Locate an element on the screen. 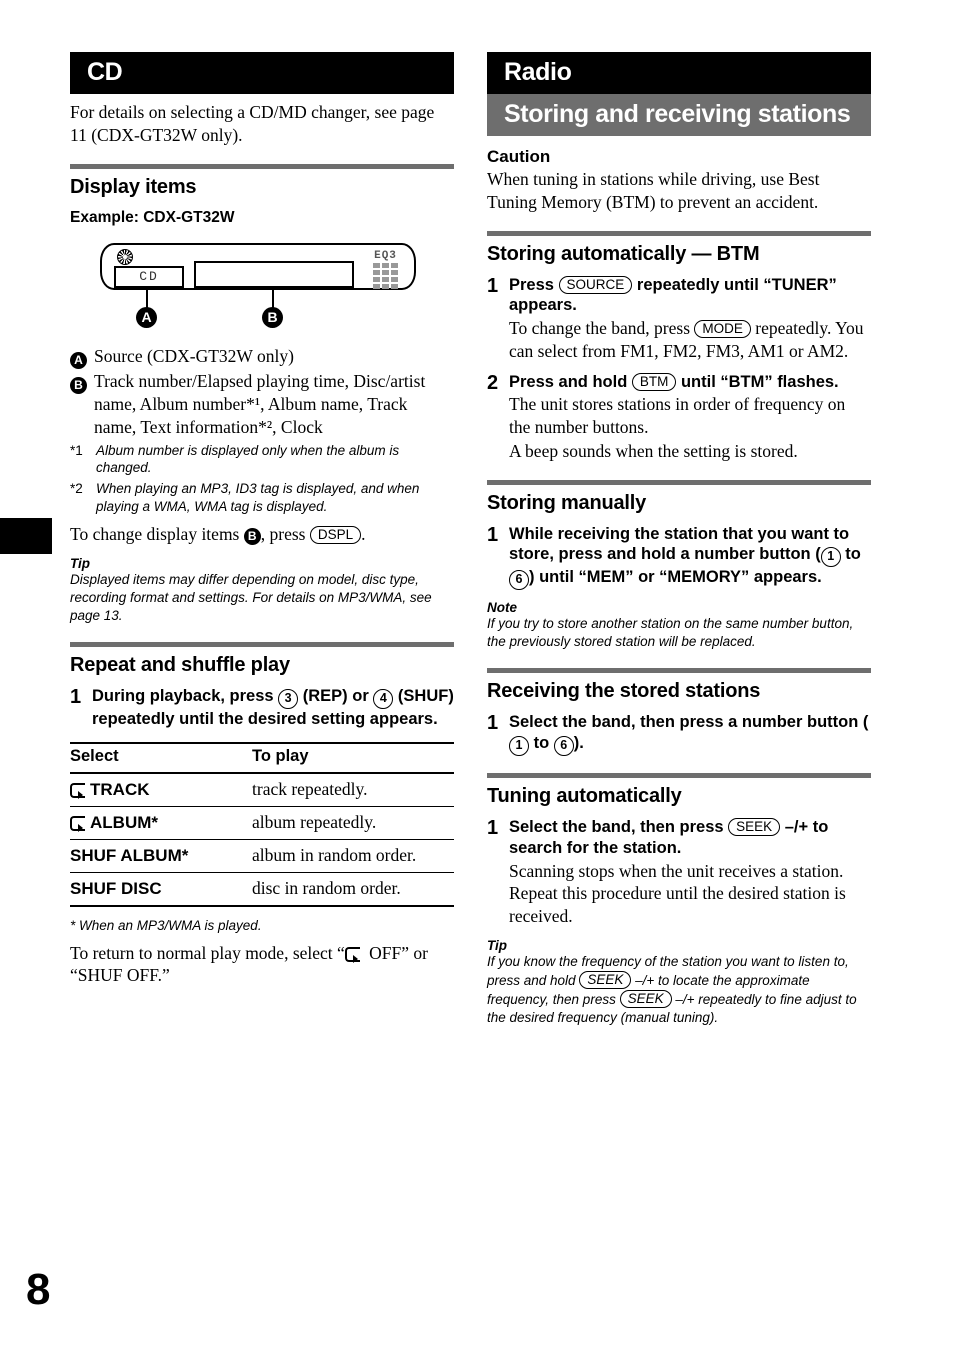 This screenshot has width=954, height=1352. segment-display-a: CD is located at coordinates (149, 276).